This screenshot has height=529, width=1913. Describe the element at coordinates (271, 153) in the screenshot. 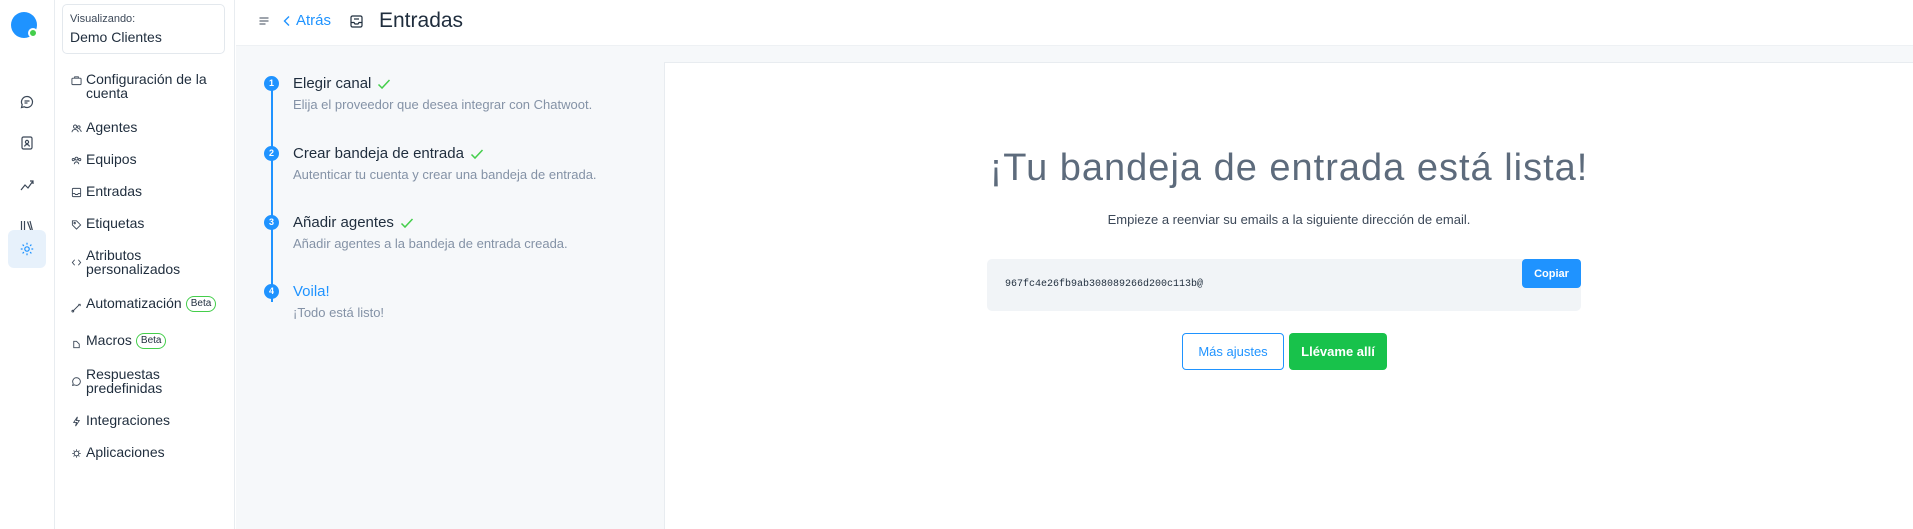

I see `step-number: 2` at that location.